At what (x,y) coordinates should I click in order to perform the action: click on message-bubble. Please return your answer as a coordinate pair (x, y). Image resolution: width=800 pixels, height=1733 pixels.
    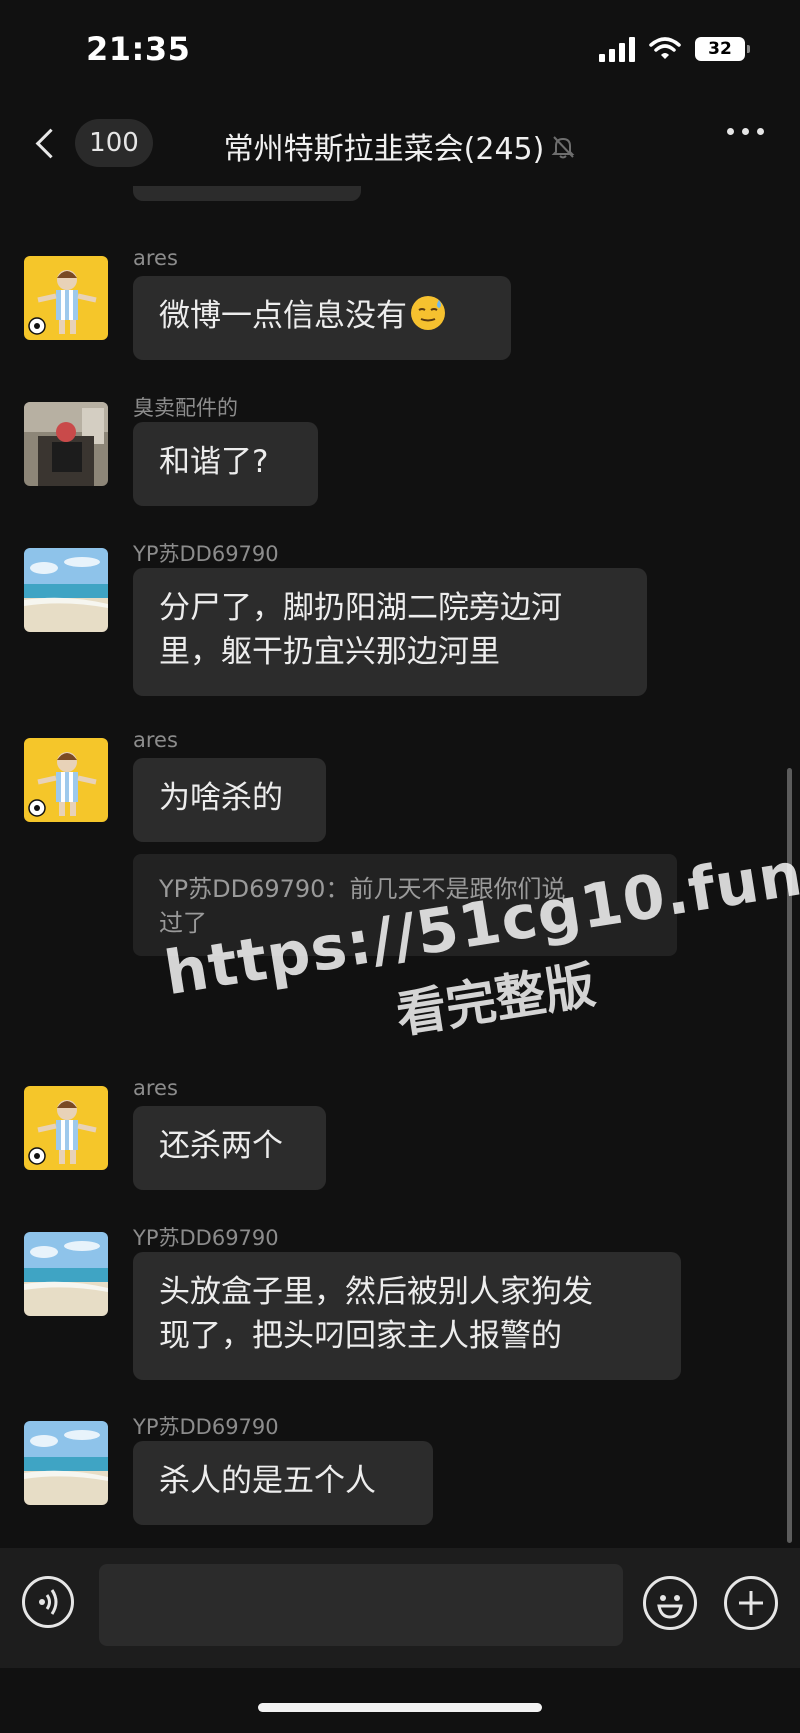
    Looking at the image, I should click on (247, 193).